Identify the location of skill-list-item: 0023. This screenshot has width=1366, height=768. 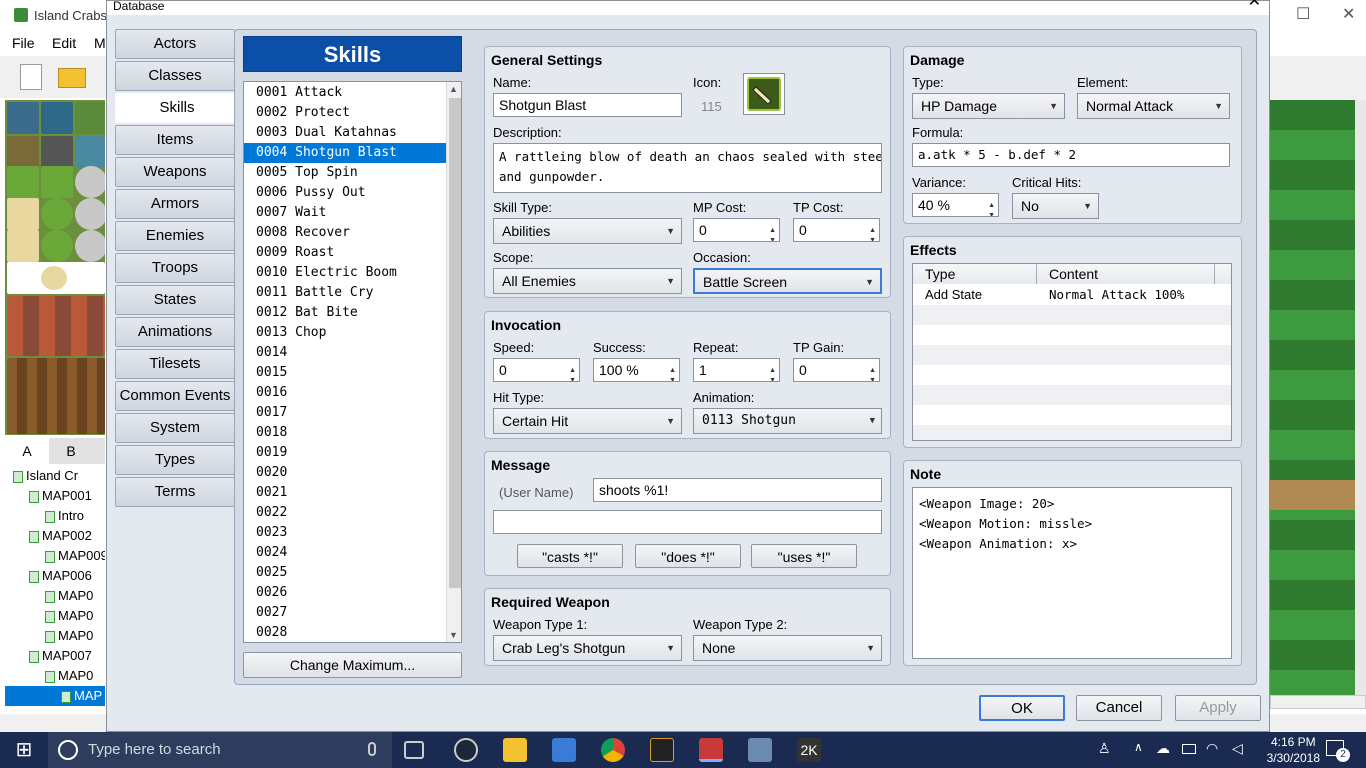
(345, 533).